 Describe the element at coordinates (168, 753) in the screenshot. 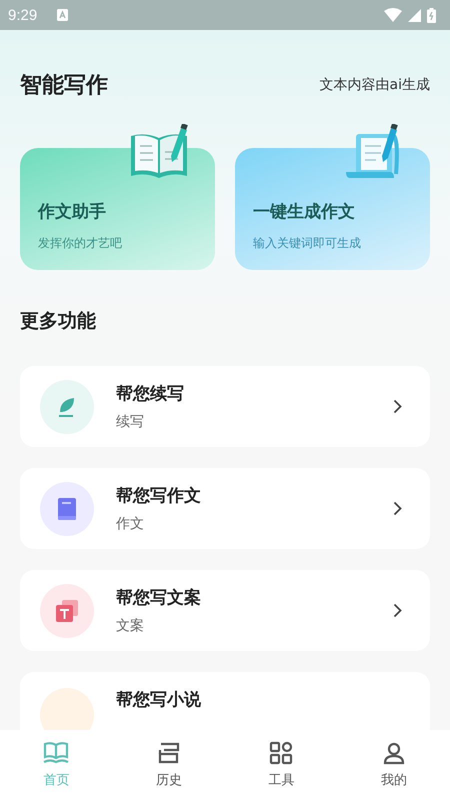

I see `history-icon` at that location.